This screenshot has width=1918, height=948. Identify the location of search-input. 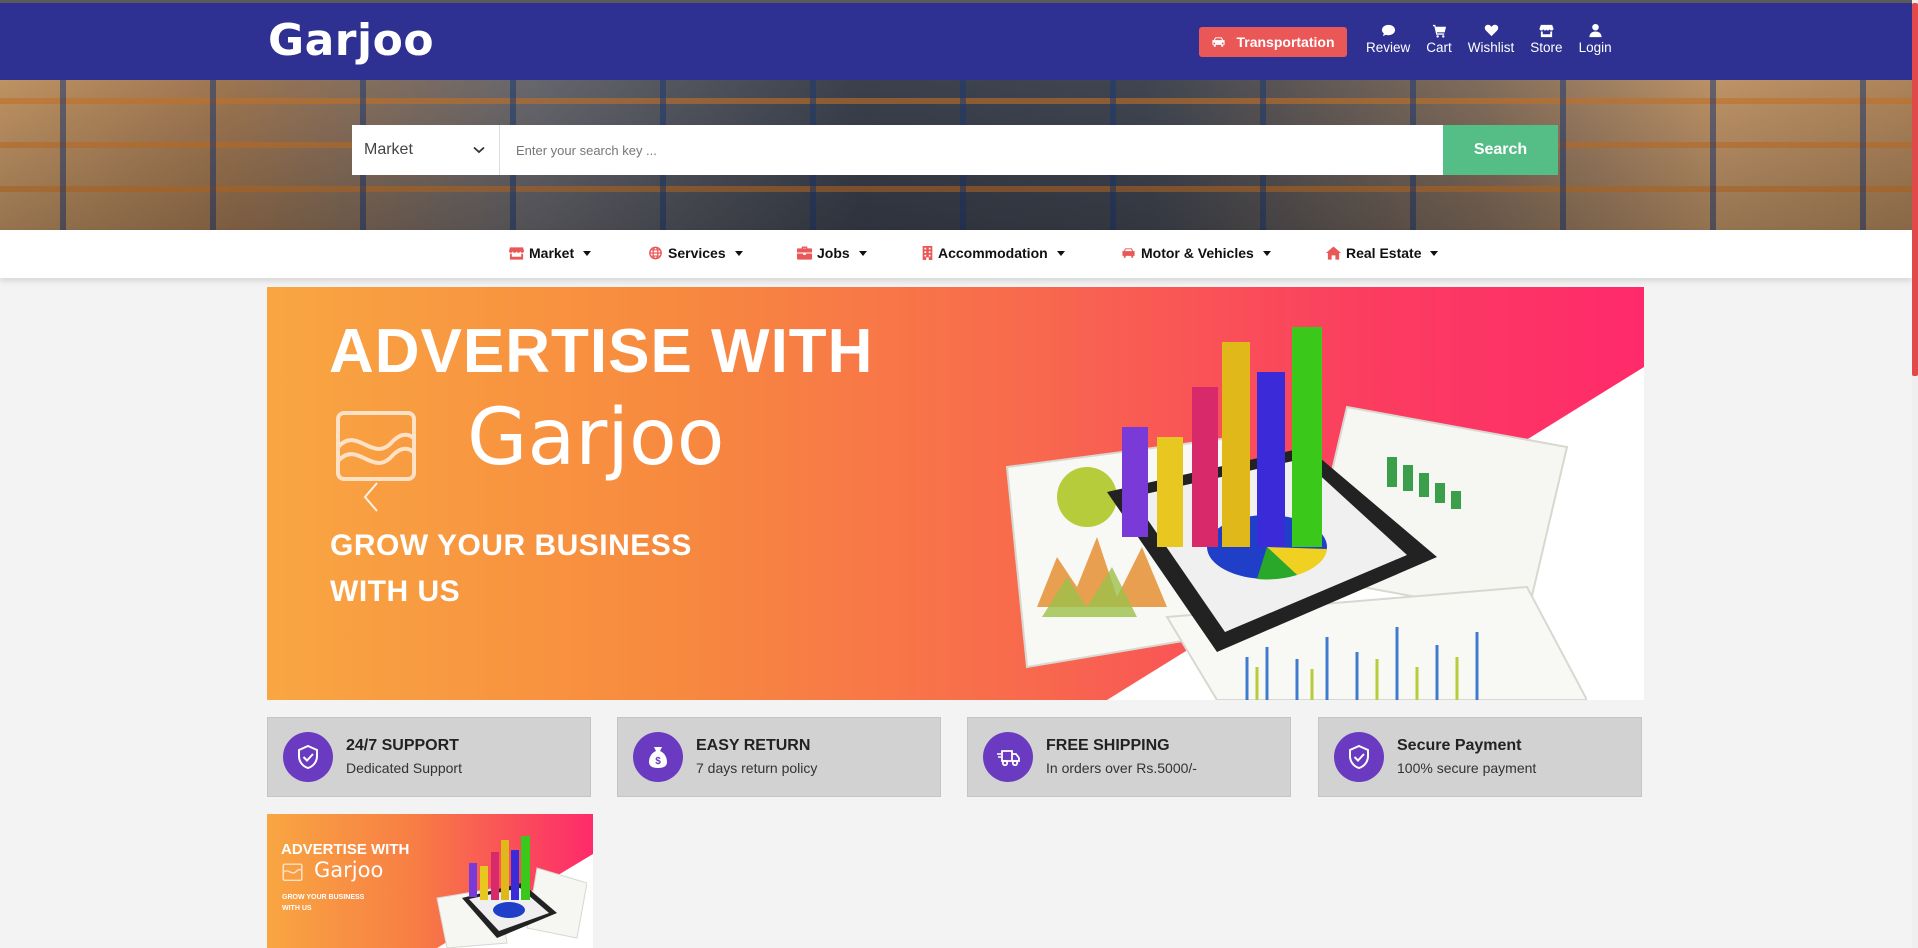
(971, 150).